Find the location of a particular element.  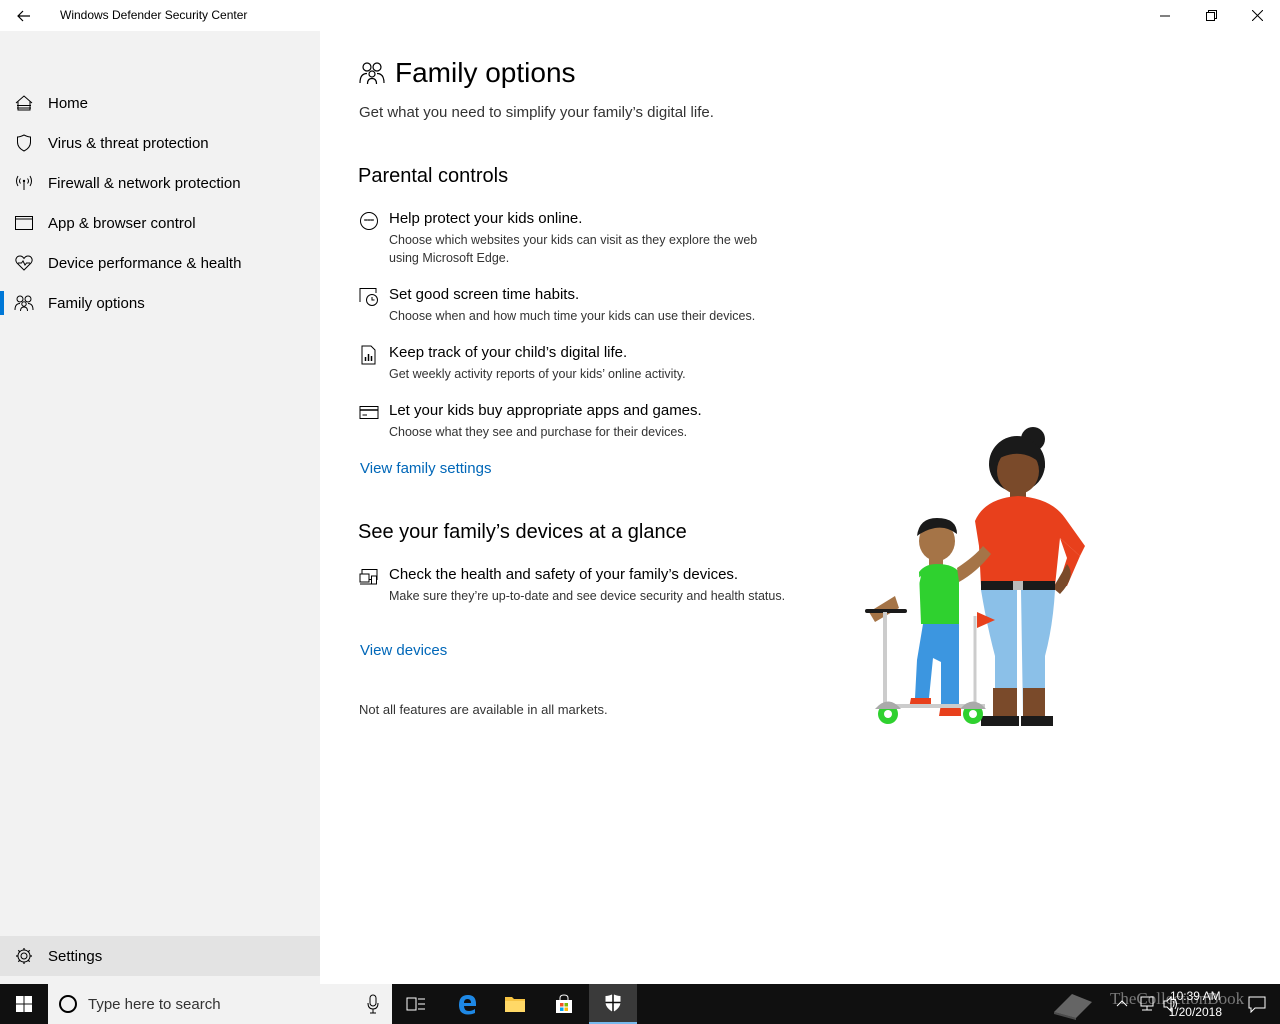

clock-date: 1/20/2018 is located at coordinates (1195, 1012).